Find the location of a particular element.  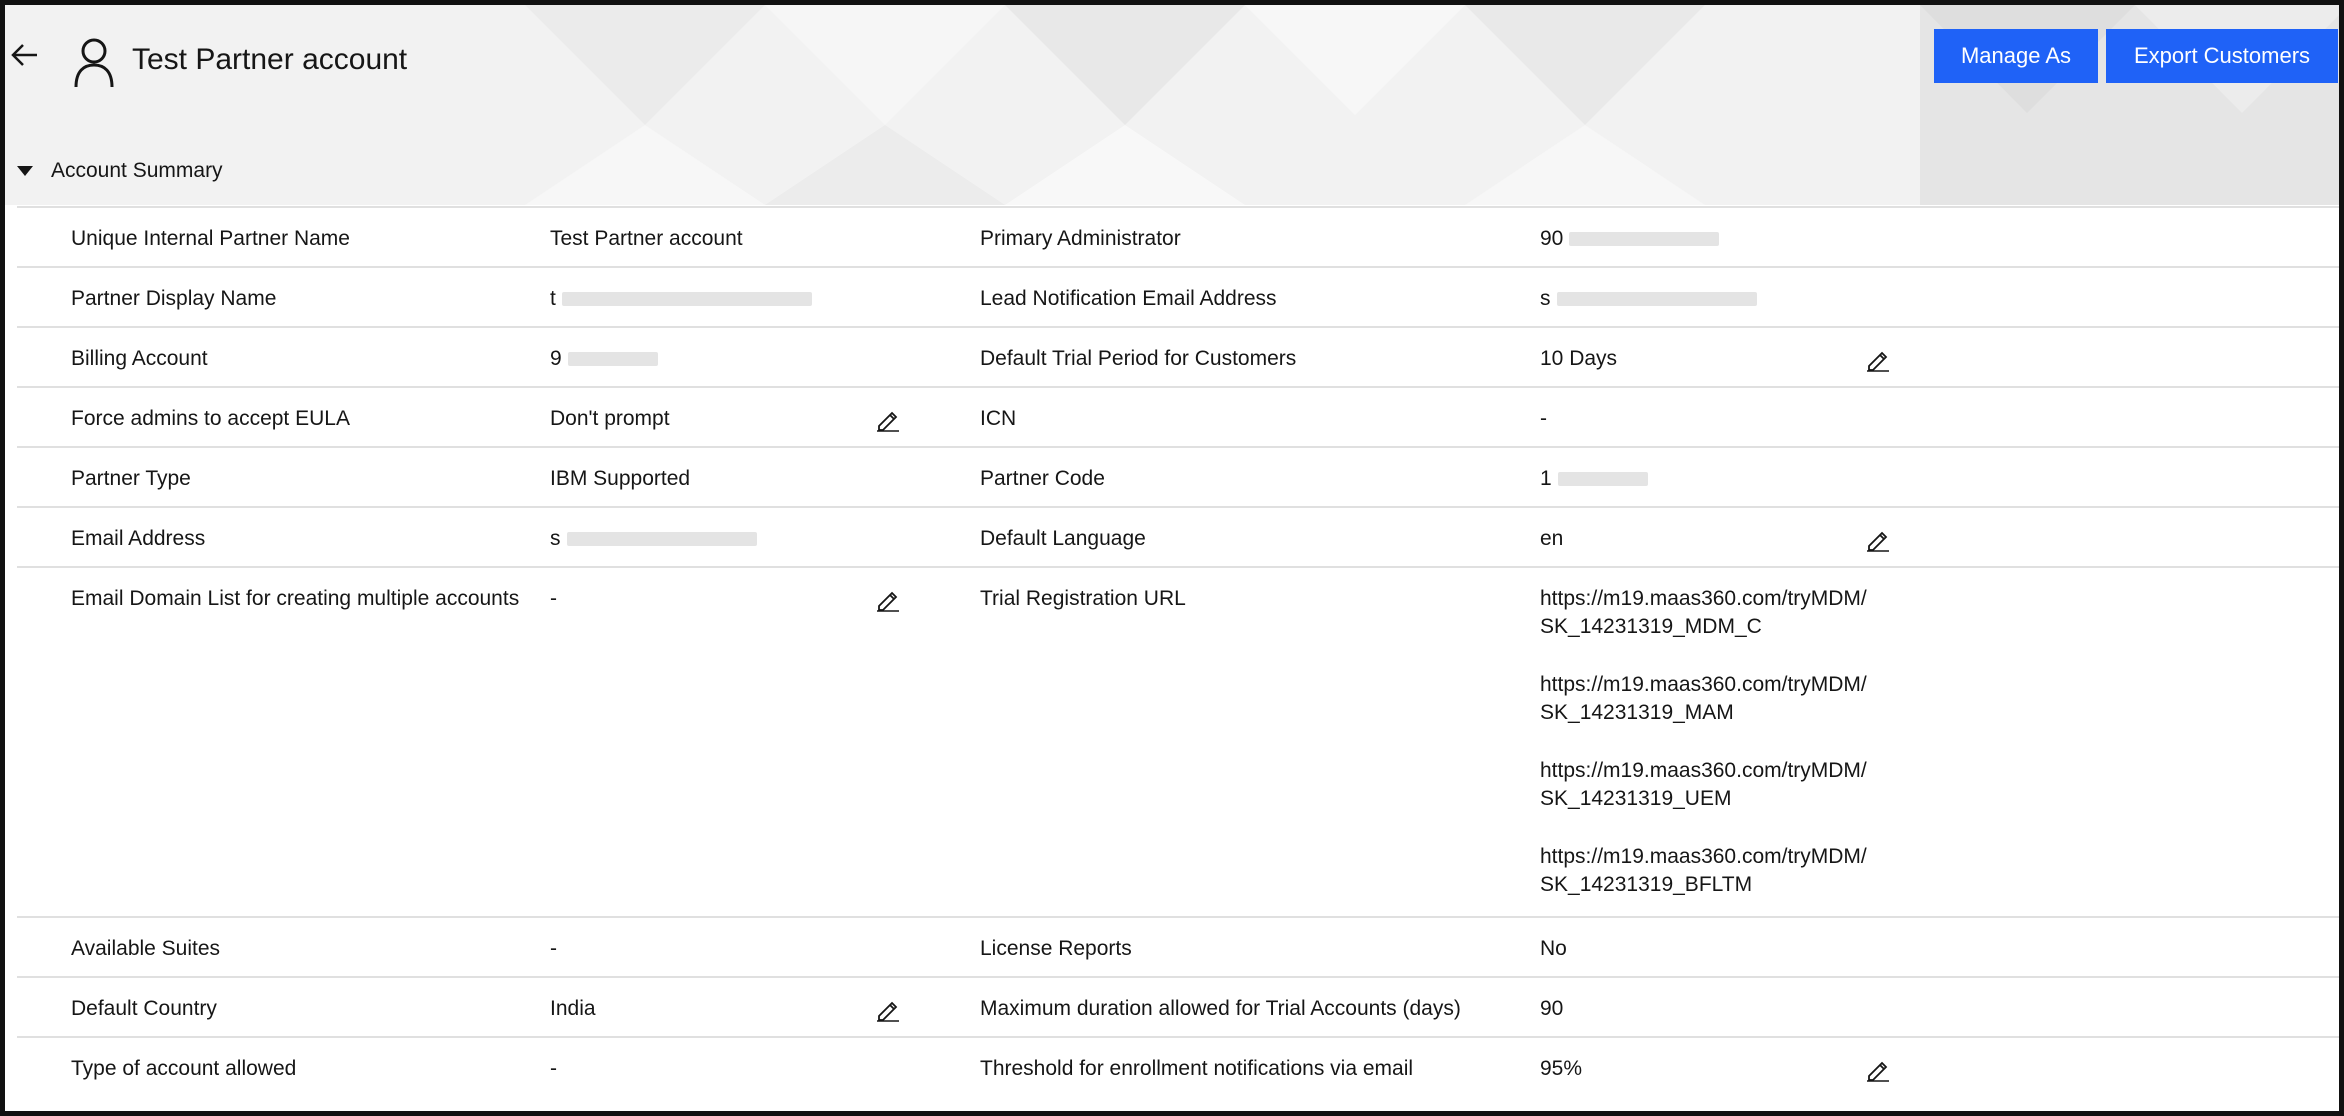

field-value: 95% is located at coordinates (1561, 1068).